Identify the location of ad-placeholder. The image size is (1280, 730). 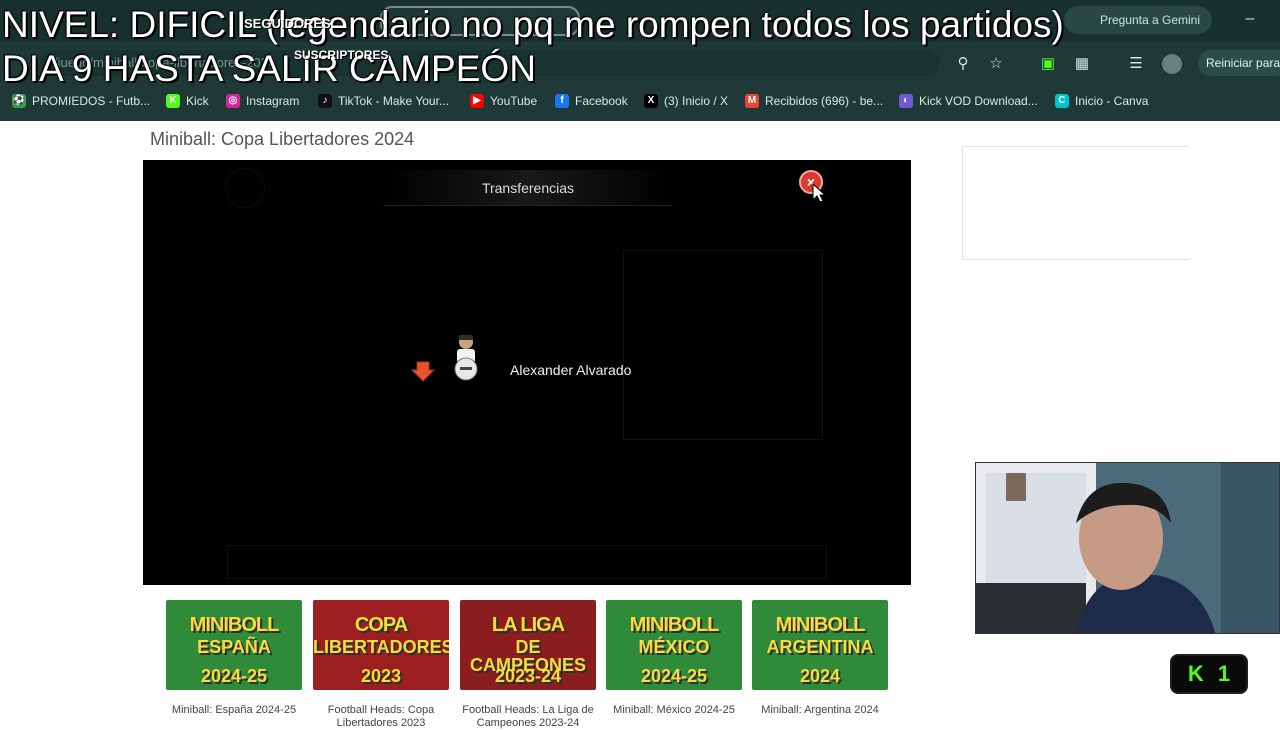
(1075, 203).